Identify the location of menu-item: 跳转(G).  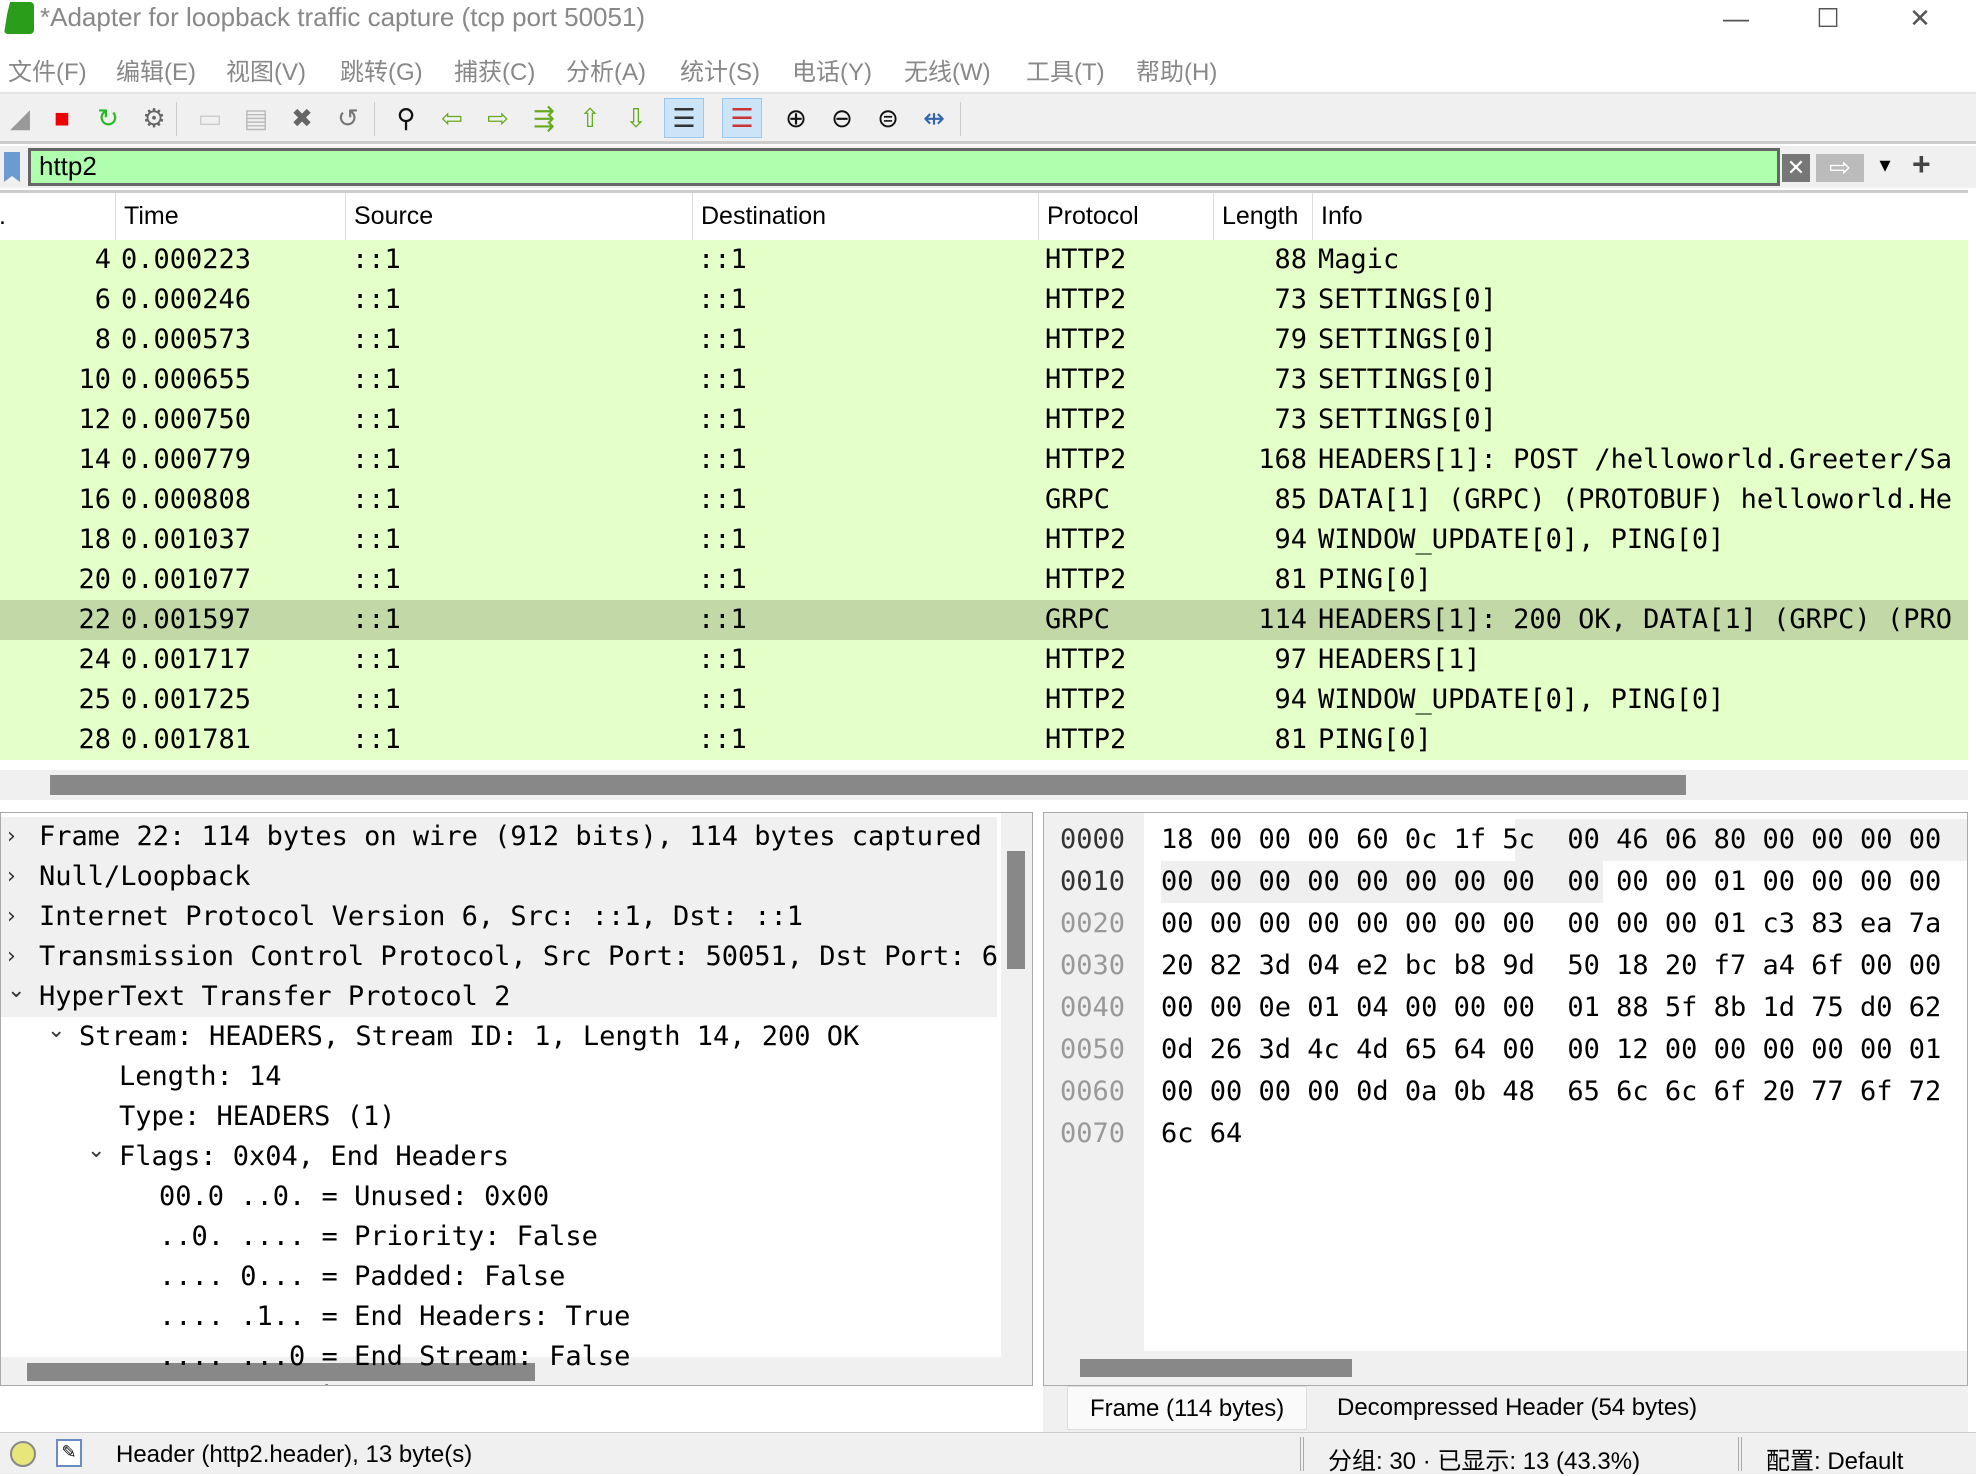
(381, 69).